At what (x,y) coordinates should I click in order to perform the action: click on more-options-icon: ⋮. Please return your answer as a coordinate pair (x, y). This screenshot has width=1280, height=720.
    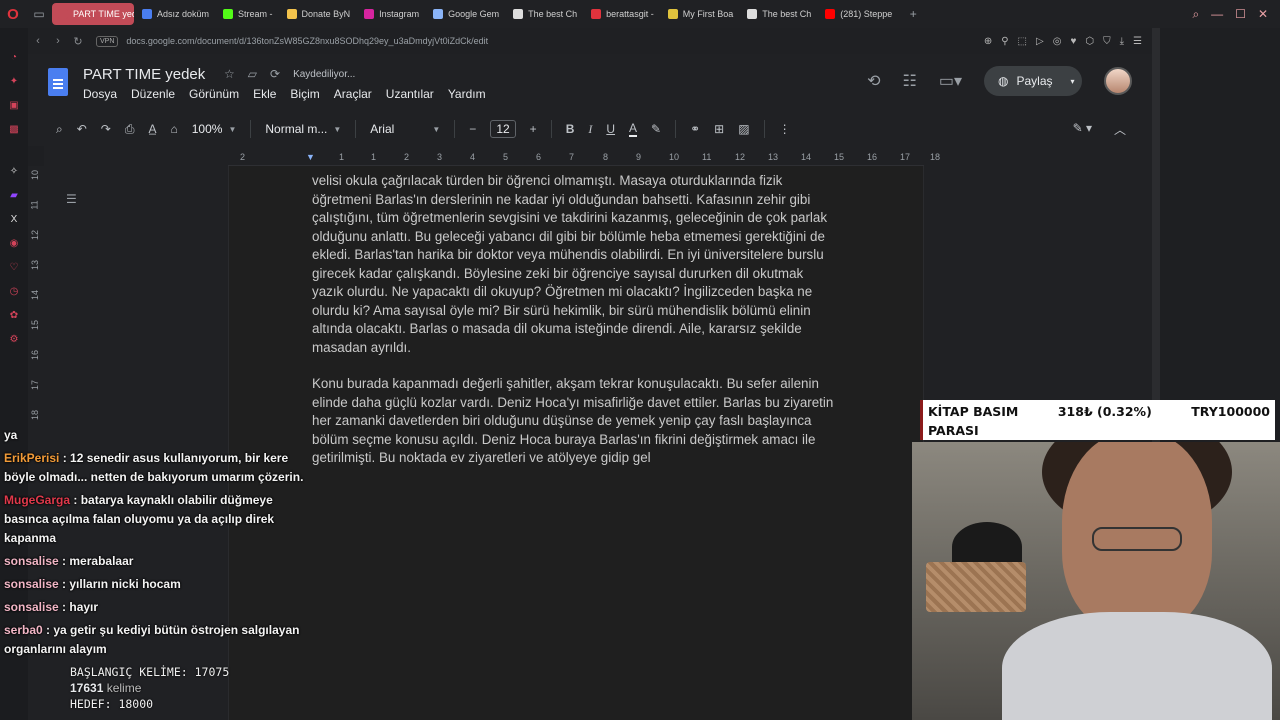
    Looking at the image, I should click on (785, 129).